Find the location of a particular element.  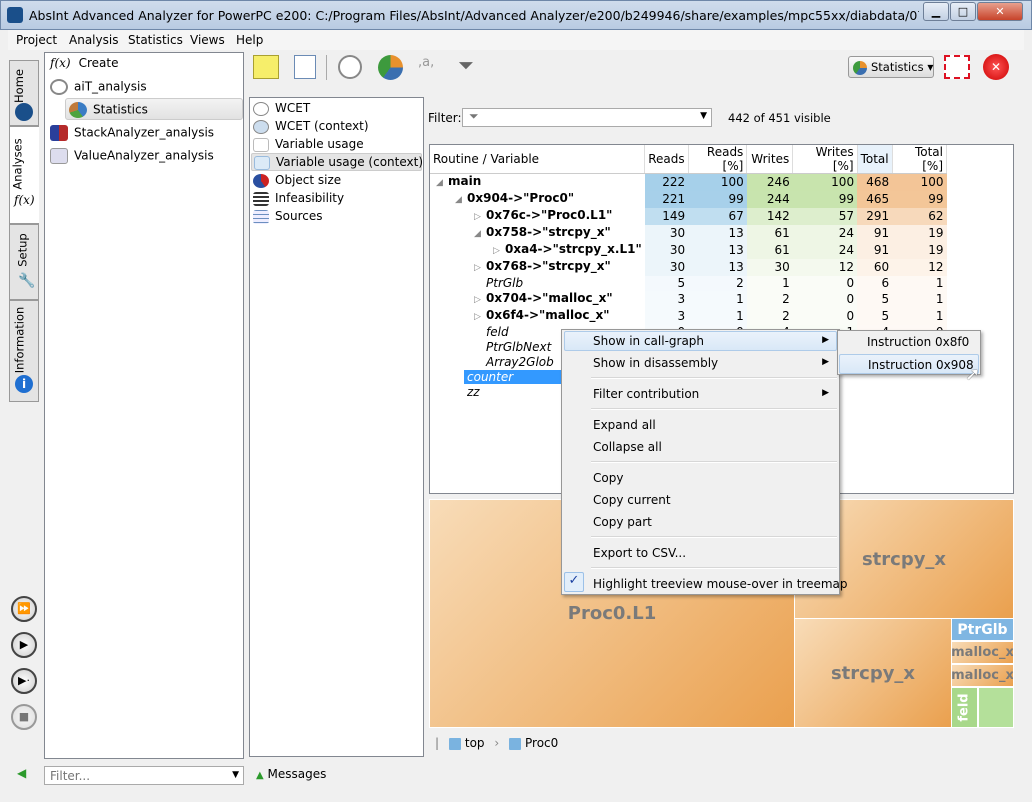

table-row: ◢ 0x904->"Proc0" 221 99 244 99 465 99 is located at coordinates (688, 199).